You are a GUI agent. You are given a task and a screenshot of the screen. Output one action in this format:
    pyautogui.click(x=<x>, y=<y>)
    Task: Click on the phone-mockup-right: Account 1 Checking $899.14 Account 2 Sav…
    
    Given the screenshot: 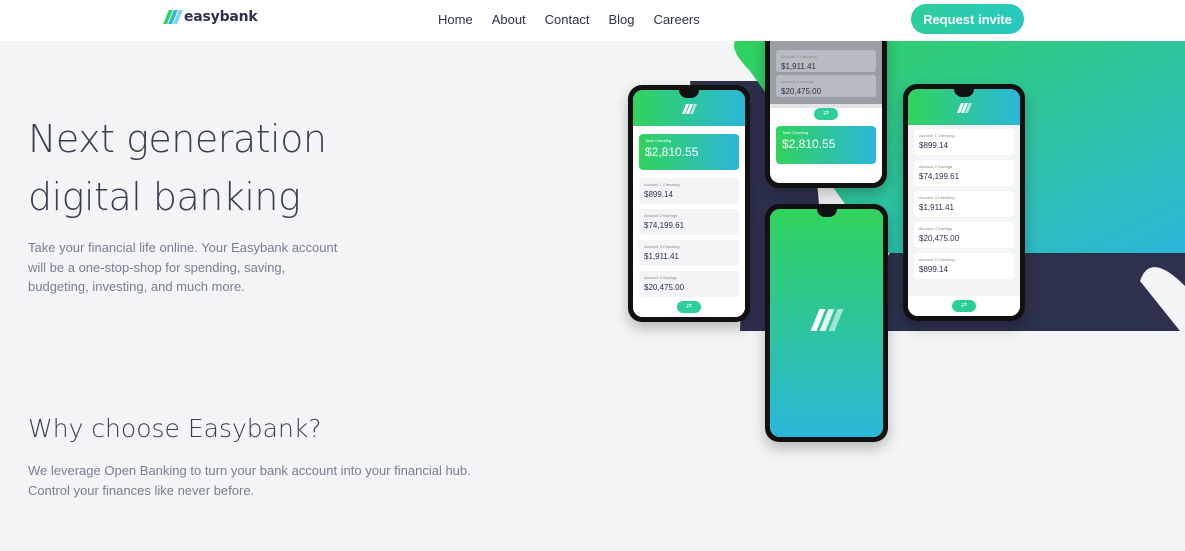 What is the action you would take?
    pyautogui.click(x=964, y=202)
    